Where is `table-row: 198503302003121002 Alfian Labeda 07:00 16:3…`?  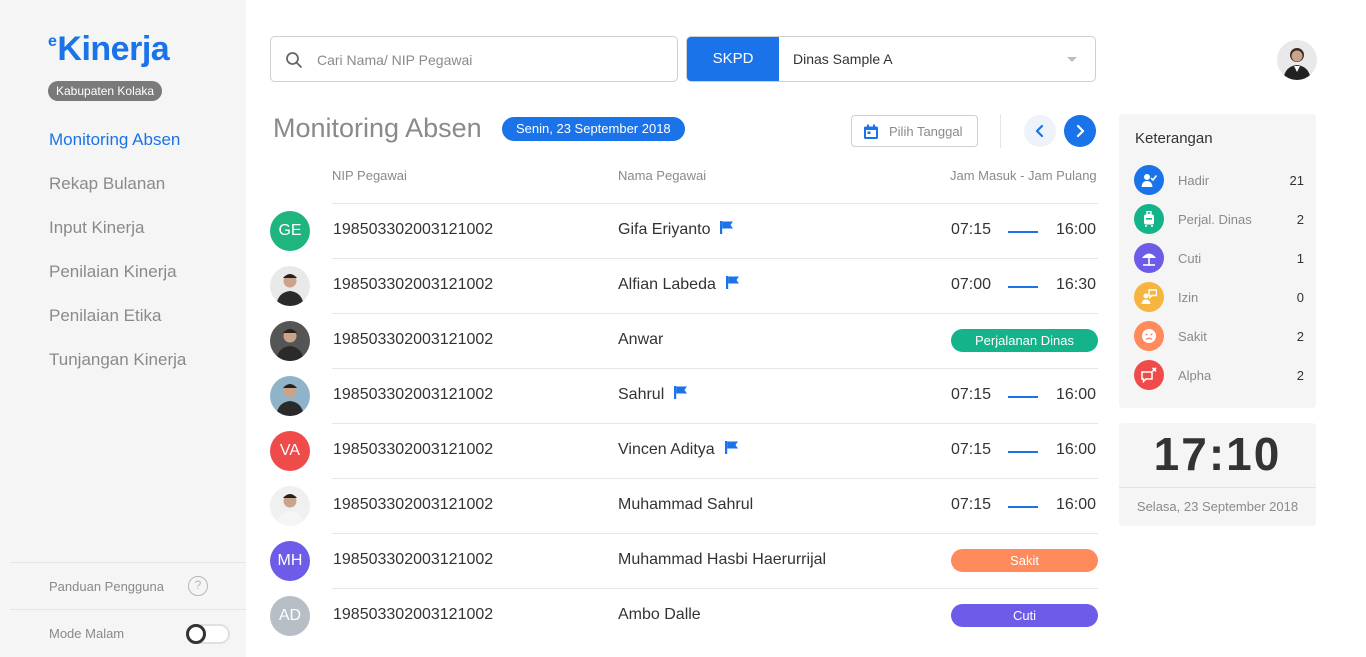 table-row: 198503302003121002 Alfian Labeda 07:00 16:3… is located at coordinates (684, 285).